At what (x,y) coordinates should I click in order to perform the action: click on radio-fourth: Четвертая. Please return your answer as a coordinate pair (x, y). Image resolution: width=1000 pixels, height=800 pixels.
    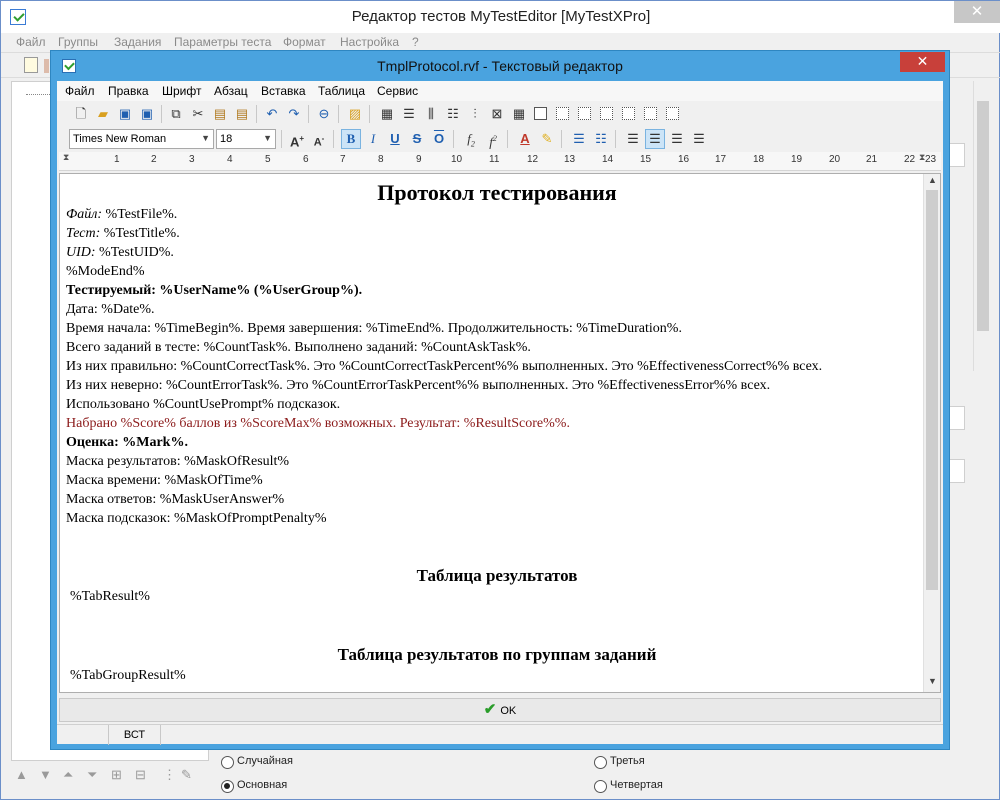
    Looking at the image, I should click on (628, 786).